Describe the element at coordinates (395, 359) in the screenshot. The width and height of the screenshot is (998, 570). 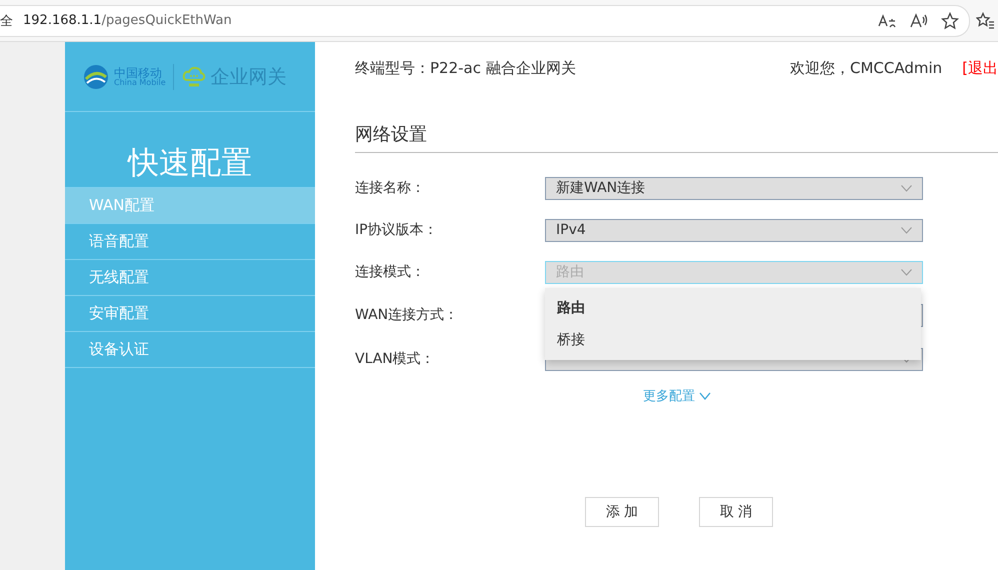
I see `field-label: VLAN模式：` at that location.